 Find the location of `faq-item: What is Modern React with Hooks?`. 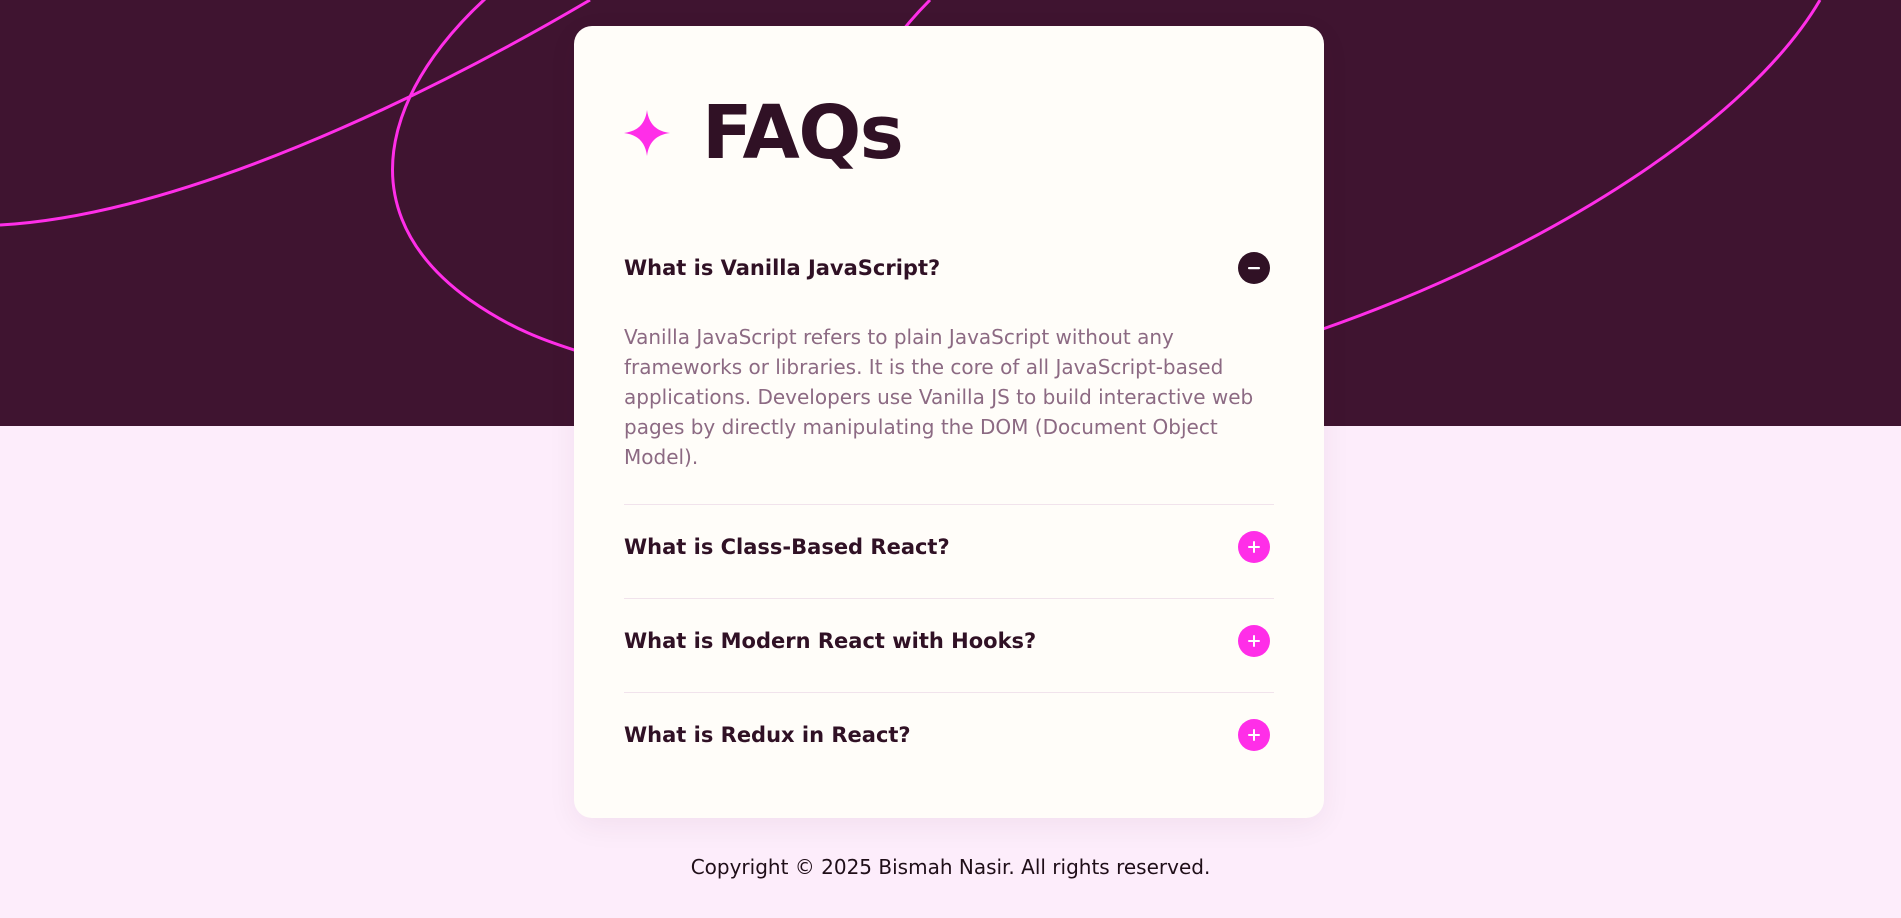

faq-item: What is Modern React with Hooks? is located at coordinates (949, 652).